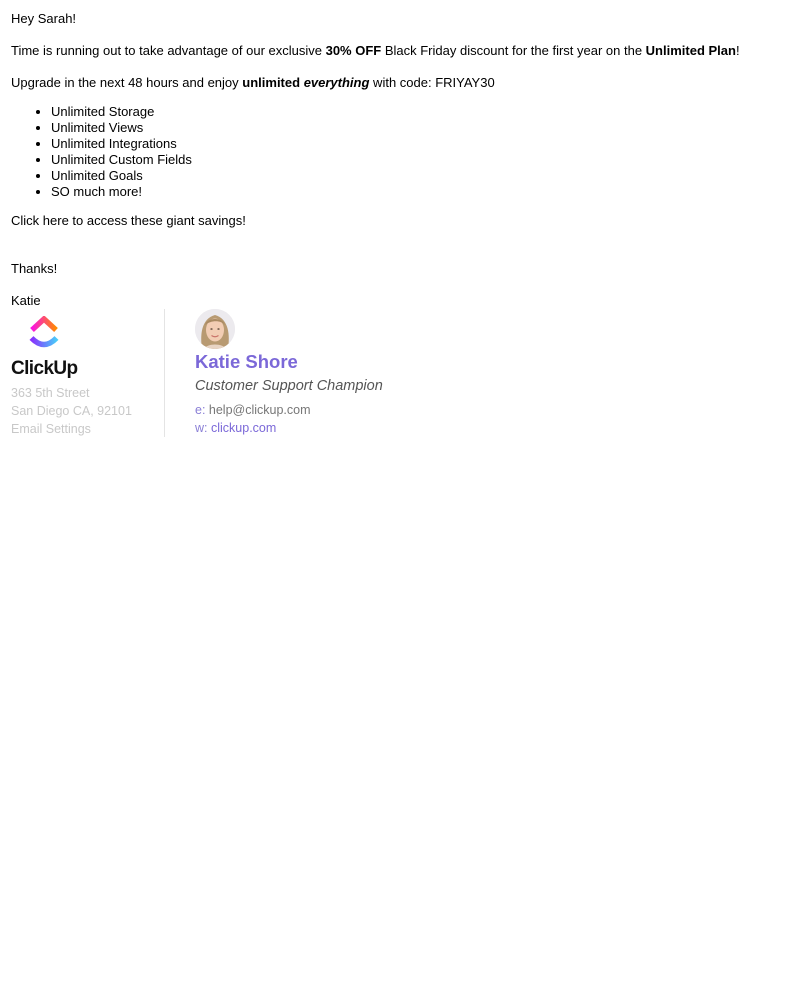  Describe the element at coordinates (202, 410) in the screenshot. I see `email-label: e:` at that location.